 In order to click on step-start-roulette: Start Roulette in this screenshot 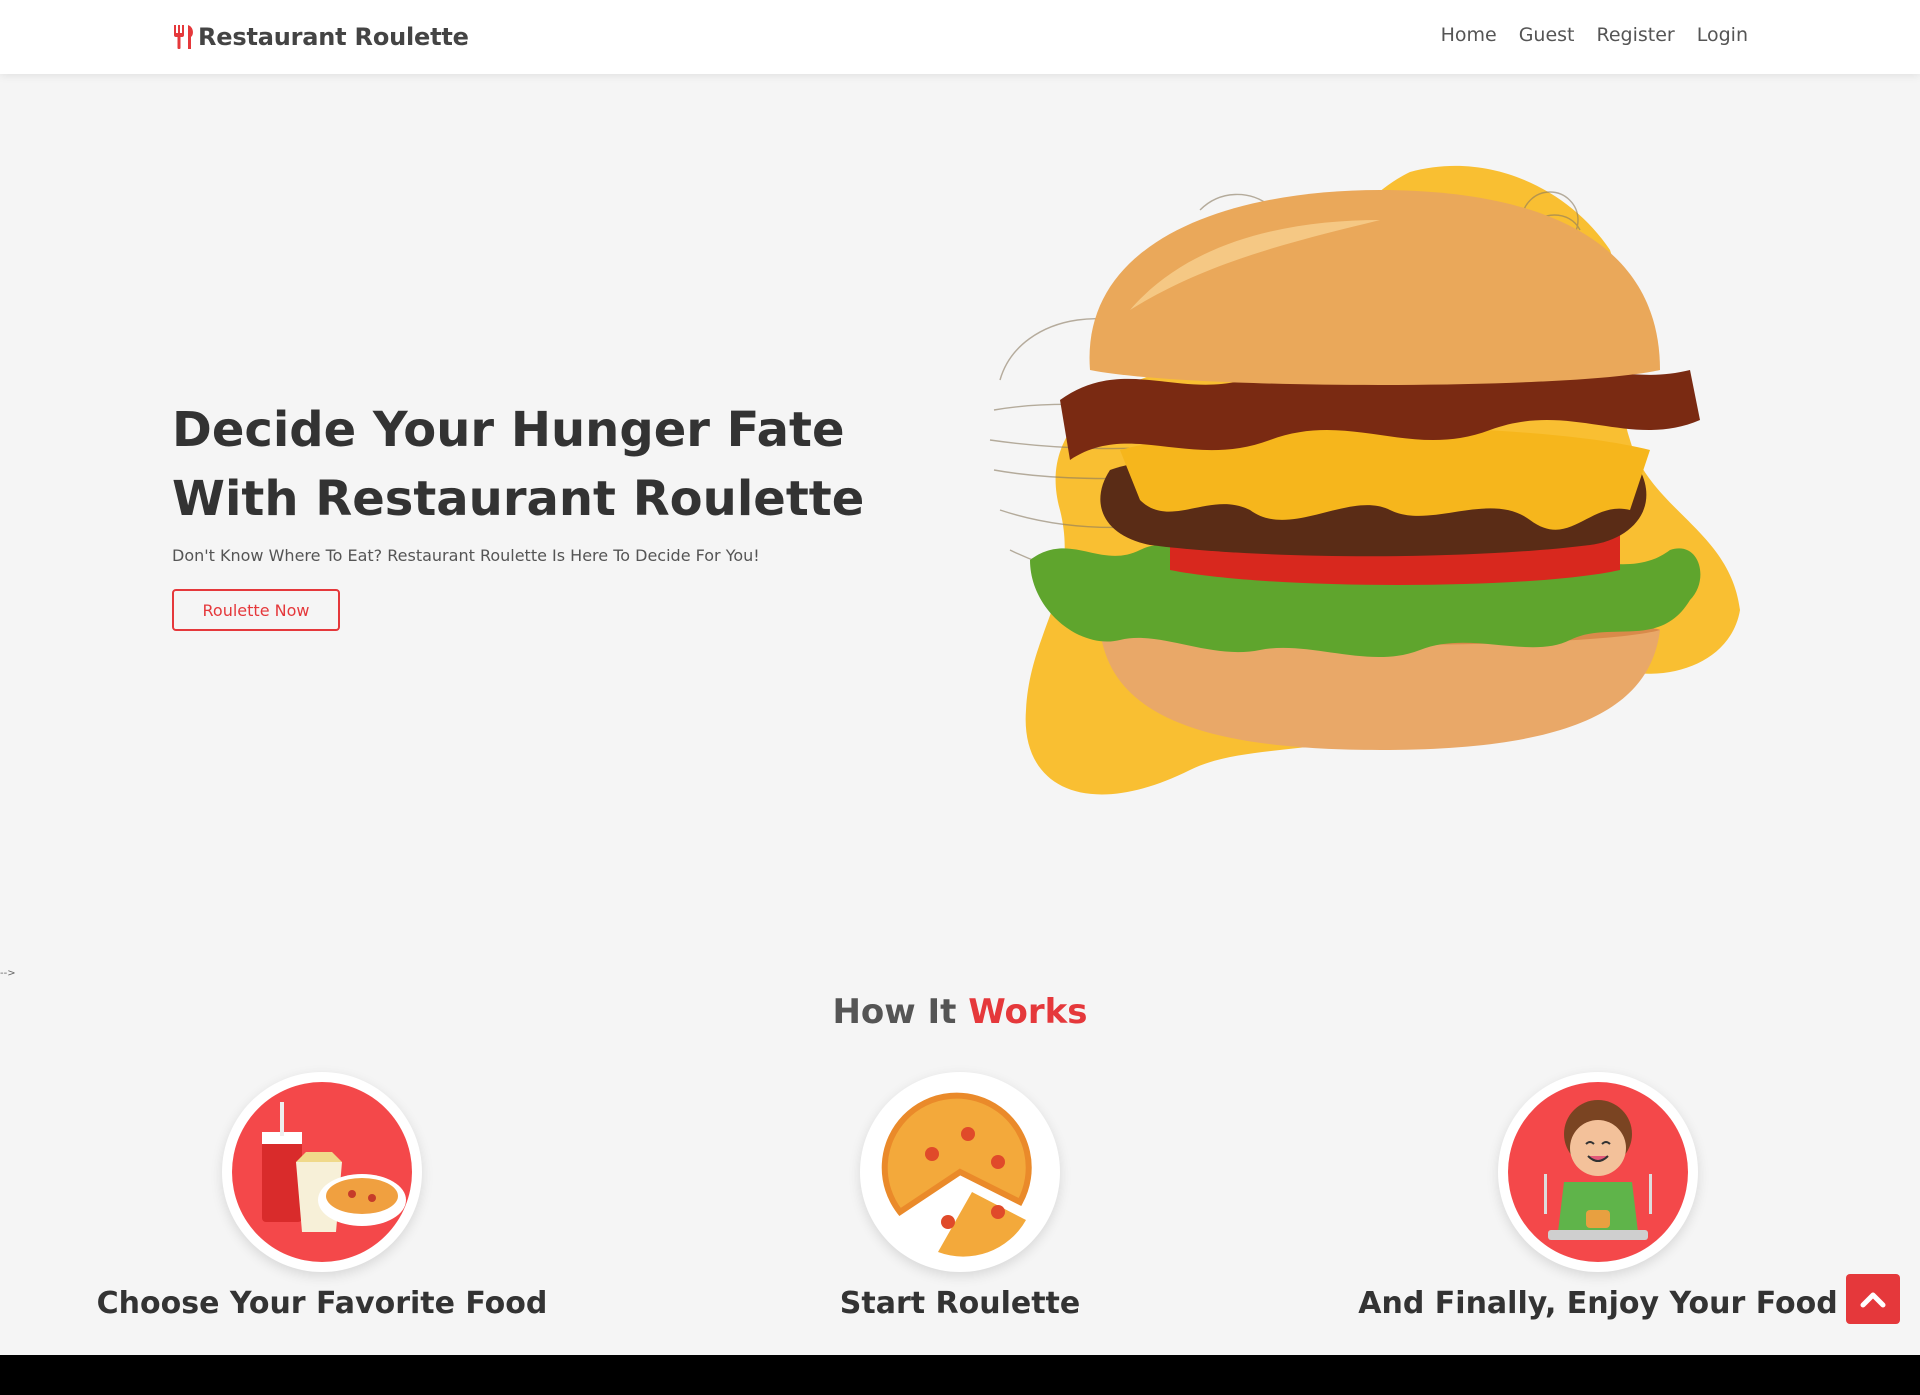, I will do `click(960, 1196)`.